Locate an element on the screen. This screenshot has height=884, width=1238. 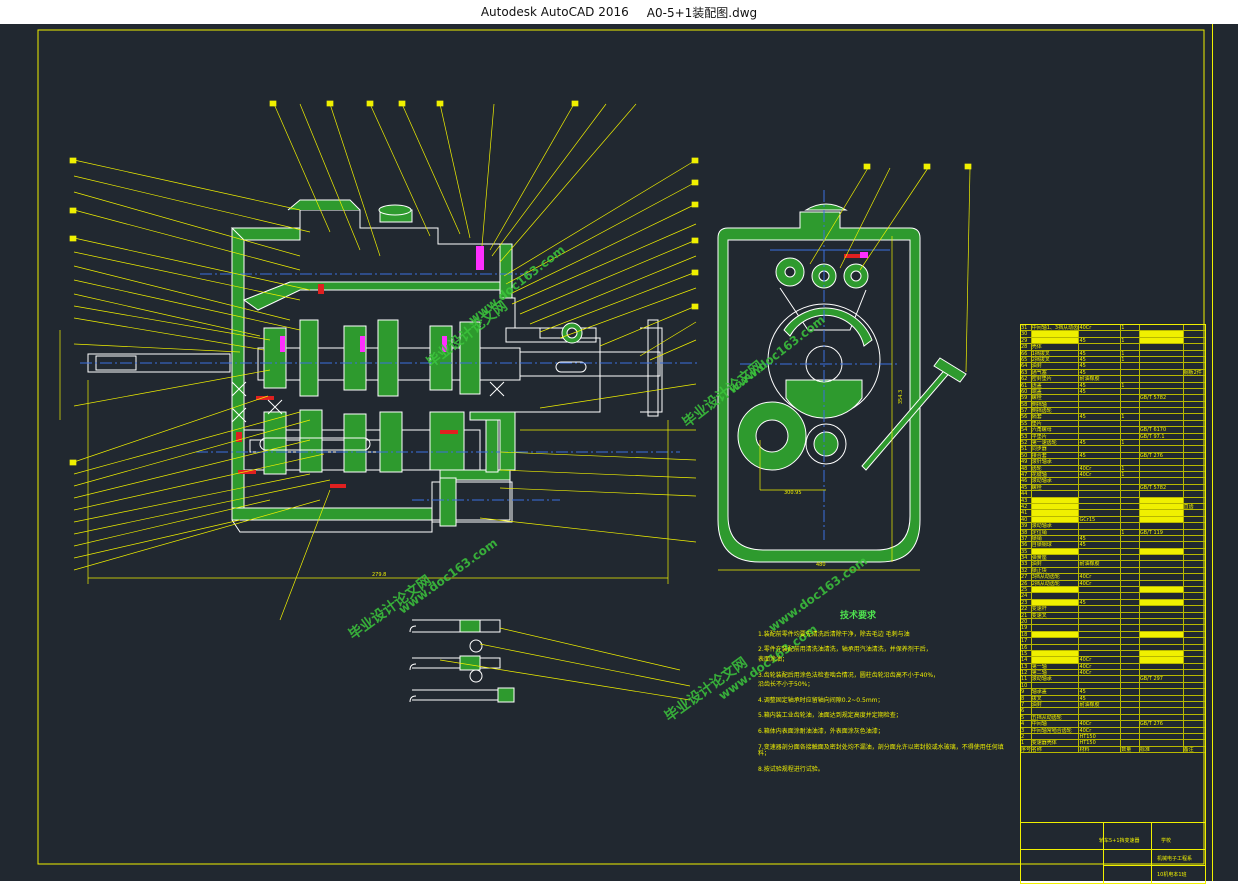
parts-cell: 14 is located at coordinates (1026, 660).